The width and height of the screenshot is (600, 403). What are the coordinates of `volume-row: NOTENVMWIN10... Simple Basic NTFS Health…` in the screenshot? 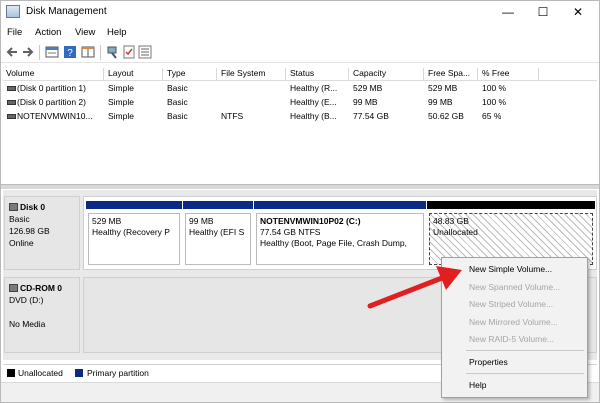 It's located at (300, 117).